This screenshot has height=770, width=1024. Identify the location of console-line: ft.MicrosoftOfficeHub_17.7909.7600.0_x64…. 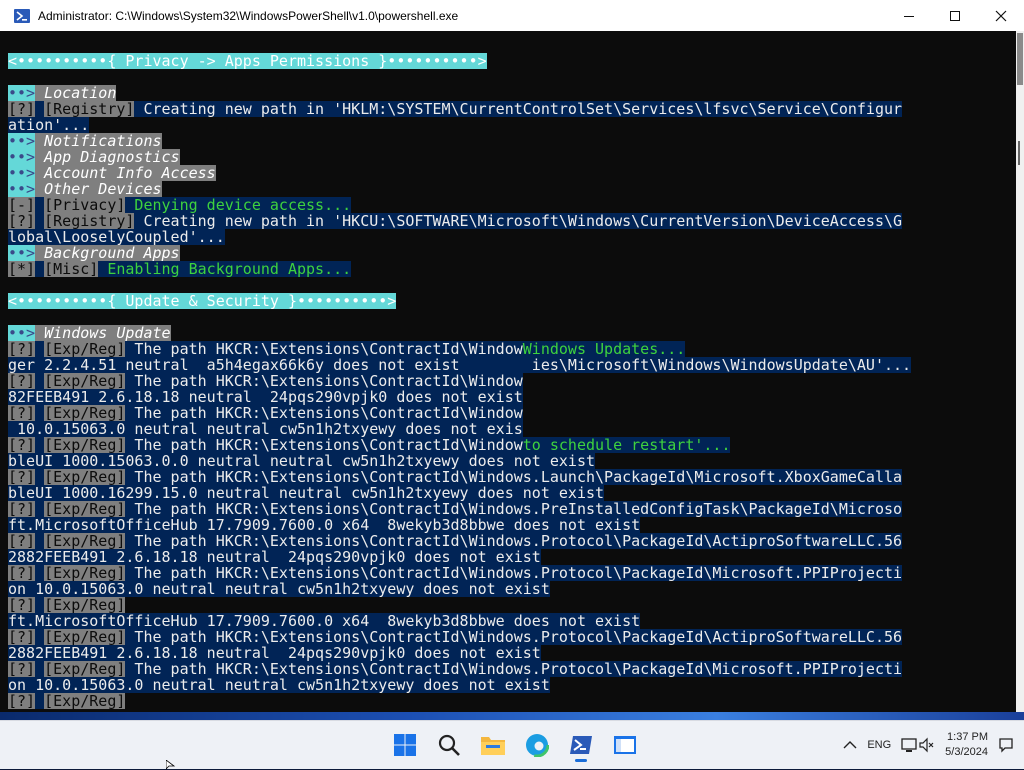
(503, 525).